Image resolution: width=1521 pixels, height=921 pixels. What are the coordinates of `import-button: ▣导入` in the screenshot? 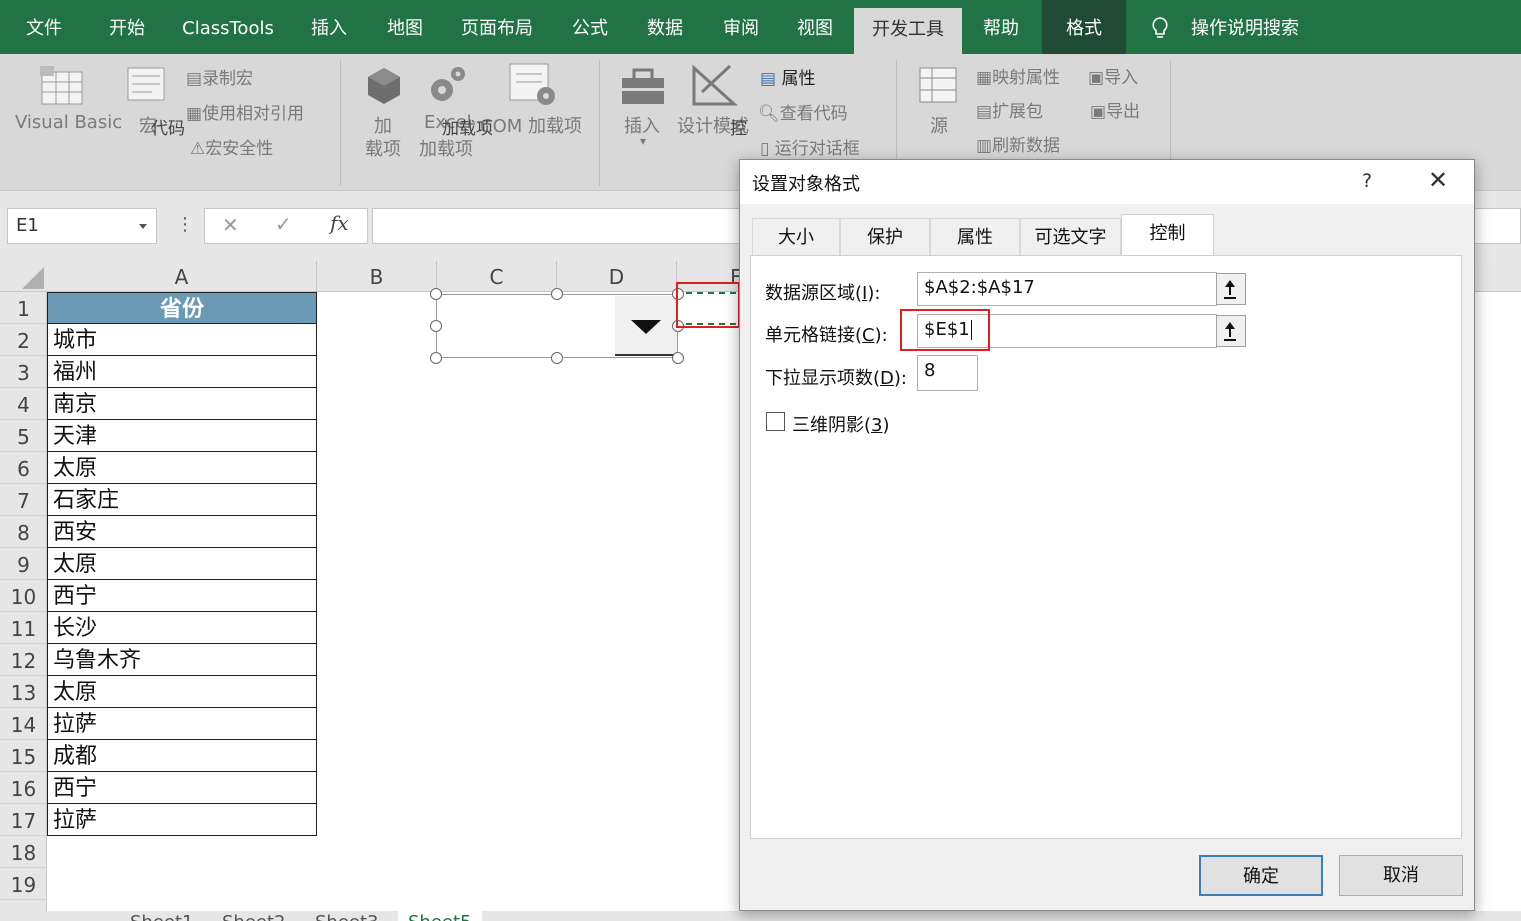 It's located at (1113, 75).